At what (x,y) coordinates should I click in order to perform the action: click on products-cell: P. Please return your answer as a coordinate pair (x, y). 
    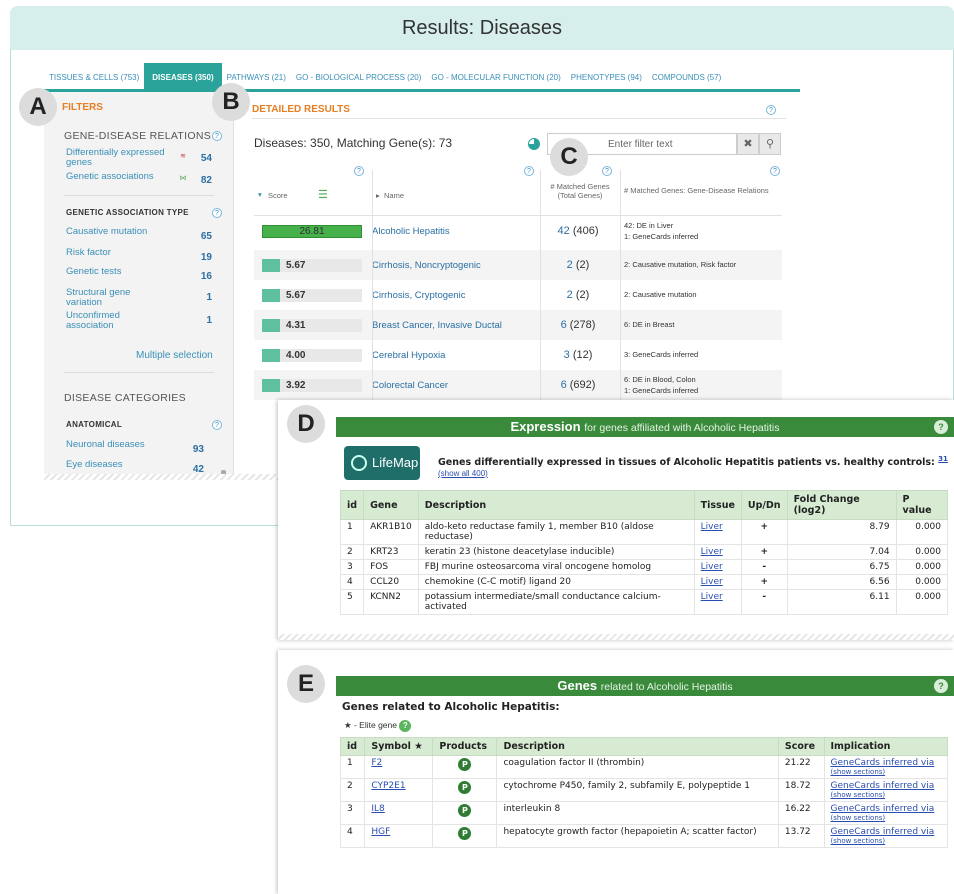
    Looking at the image, I should click on (465, 767).